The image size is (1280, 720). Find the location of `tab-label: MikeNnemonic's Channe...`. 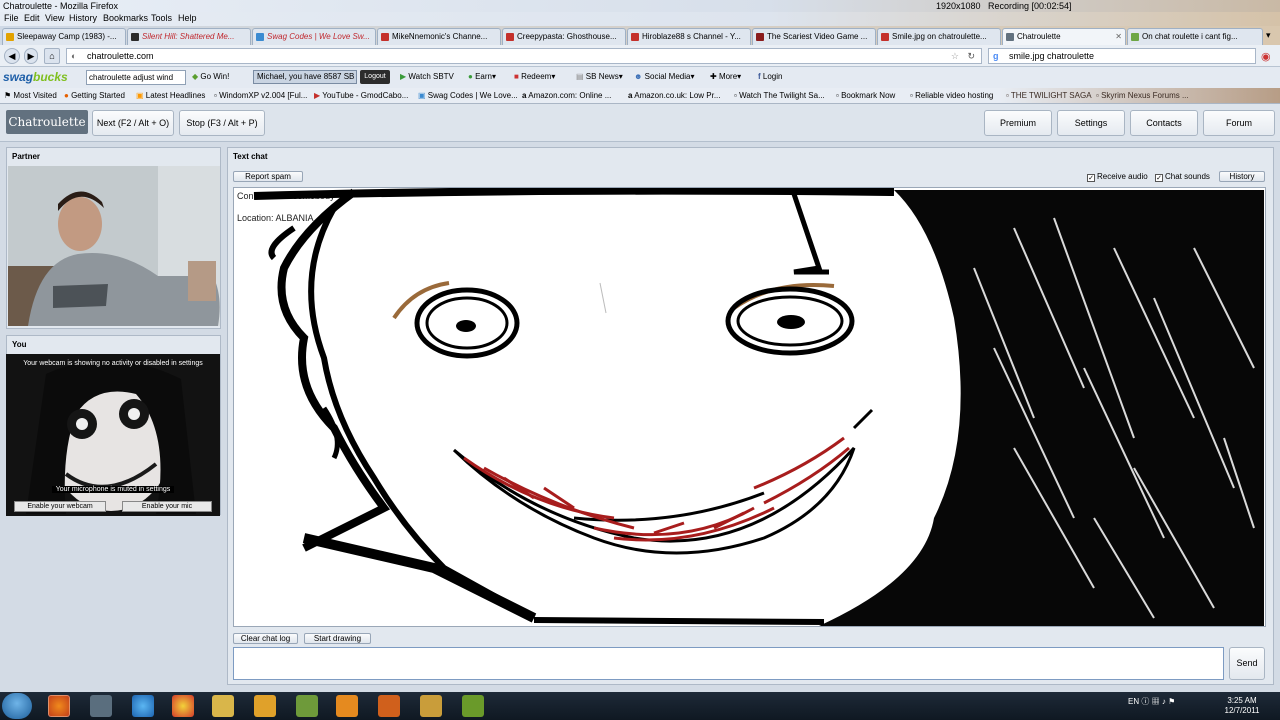

tab-label: MikeNnemonic's Channe... is located at coordinates (440, 36).